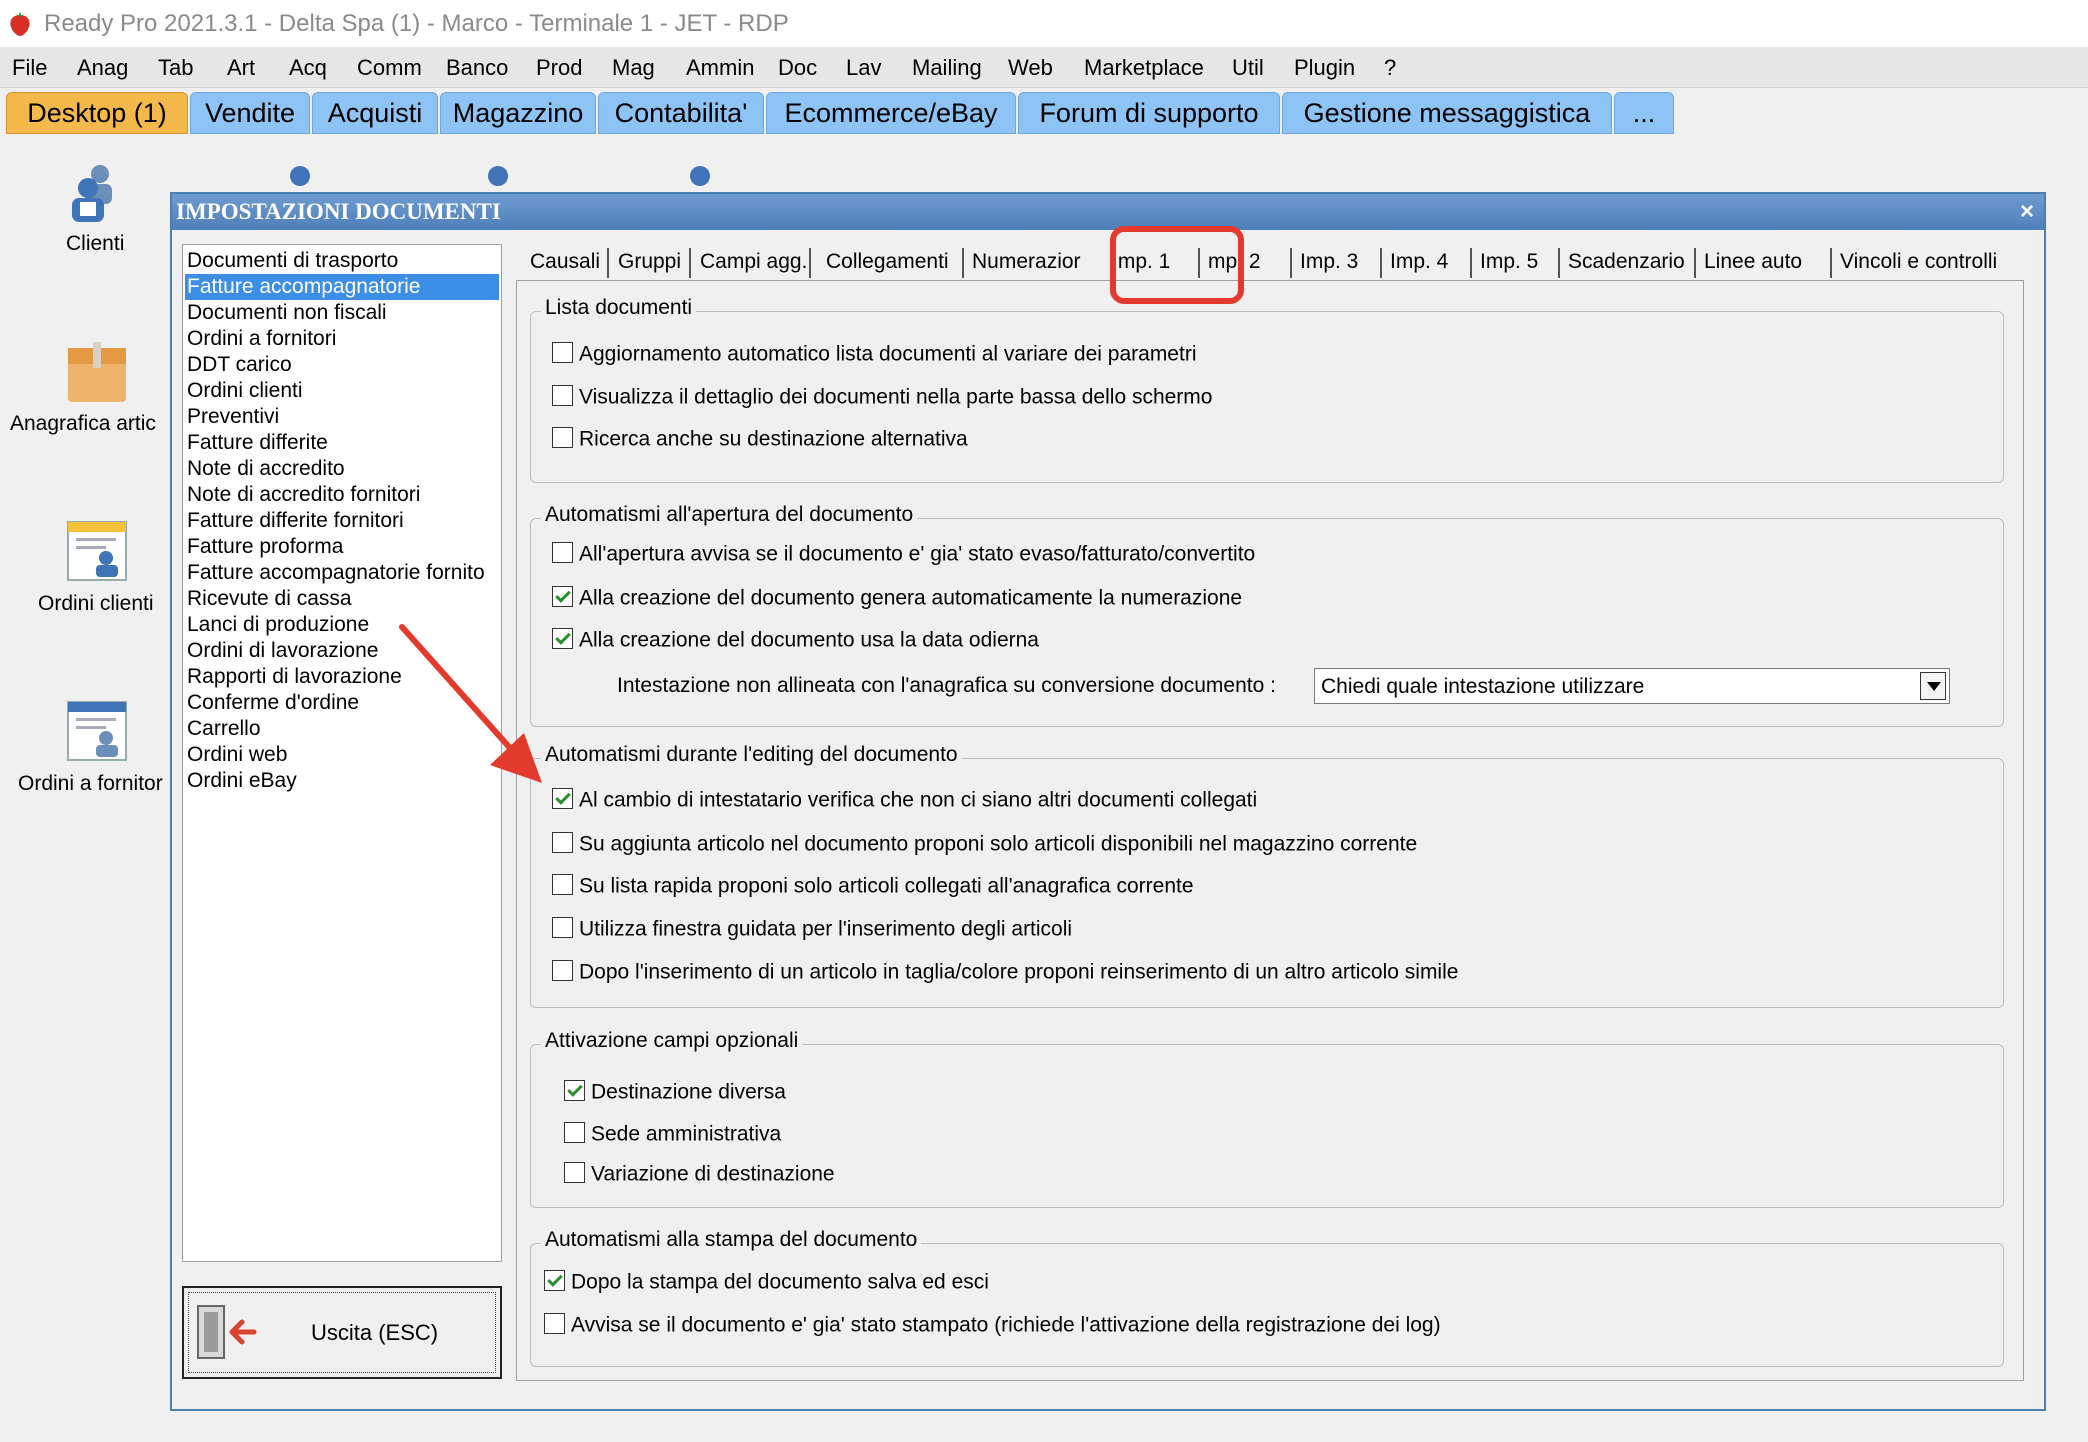 This screenshot has width=2088, height=1442. Describe the element at coordinates (286, 313) in the screenshot. I see `list-item: Documenti non fiscali` at that location.